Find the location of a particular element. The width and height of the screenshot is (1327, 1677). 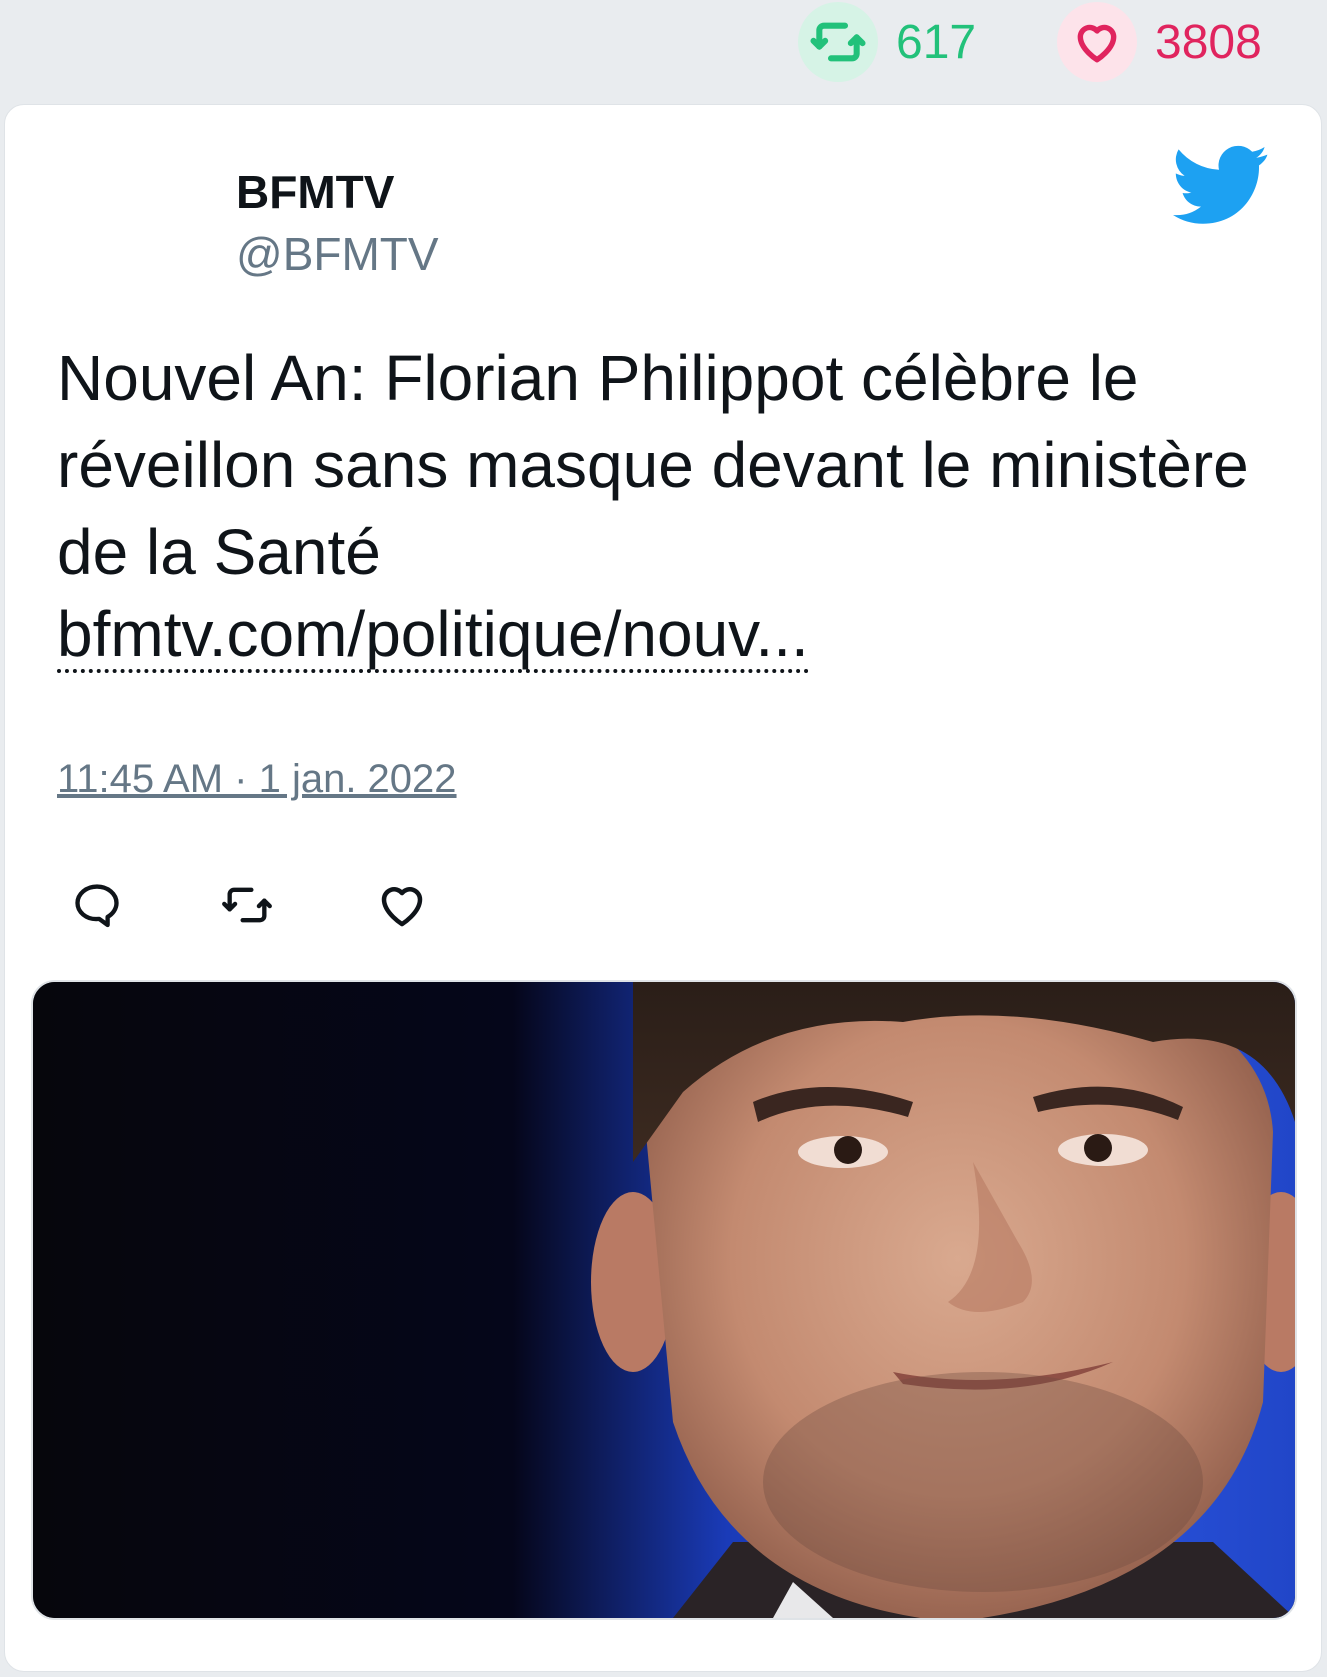

heart-stat-icon is located at coordinates (1097, 42).